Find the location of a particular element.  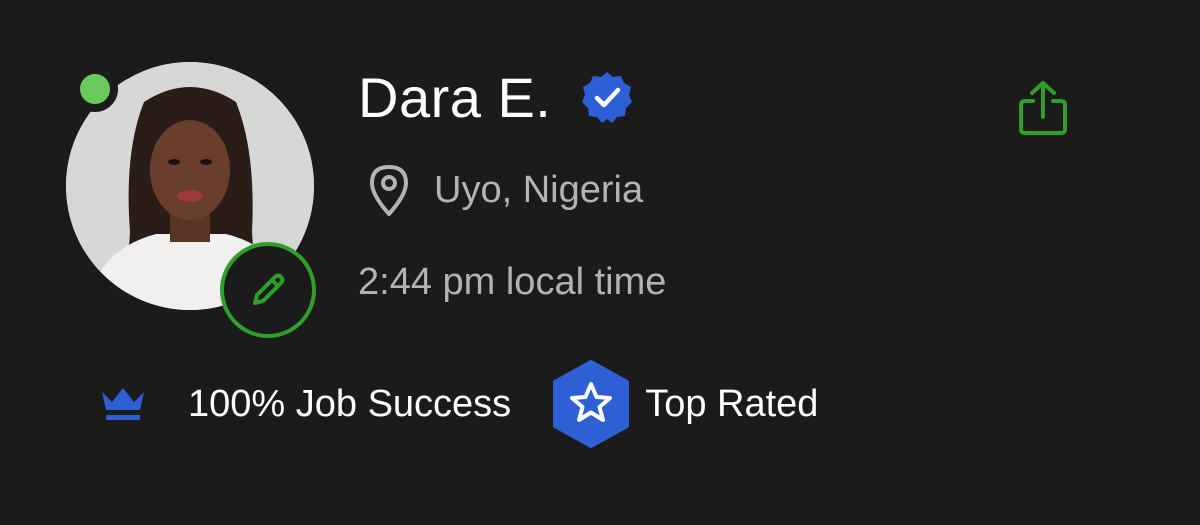

job-success-label: 100% Job Success is located at coordinates (350, 403).